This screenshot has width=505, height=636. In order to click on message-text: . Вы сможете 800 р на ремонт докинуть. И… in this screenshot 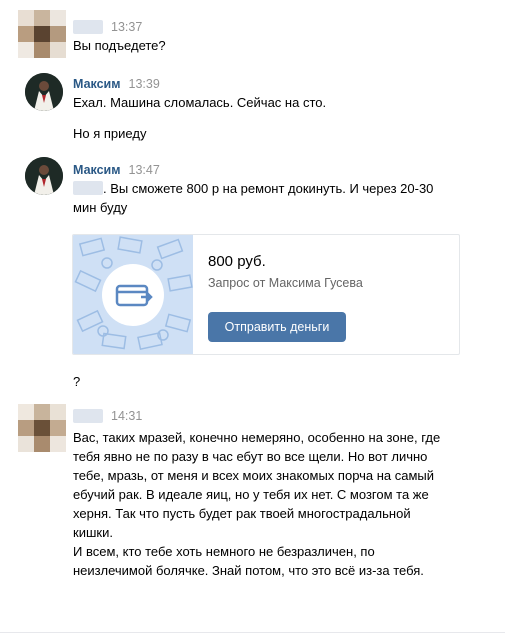, I will do `click(253, 198)`.